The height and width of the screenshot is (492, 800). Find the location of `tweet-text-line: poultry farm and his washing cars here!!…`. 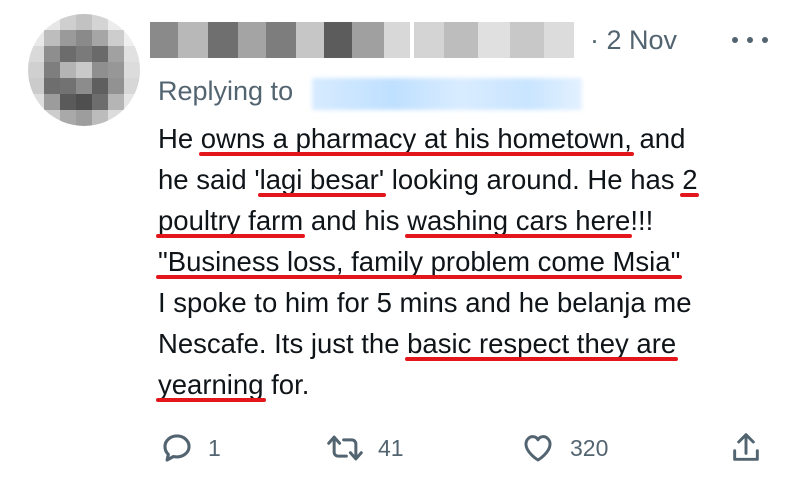

tweet-text-line: poultry farm and his washing cars here!!… is located at coordinates (468, 220).